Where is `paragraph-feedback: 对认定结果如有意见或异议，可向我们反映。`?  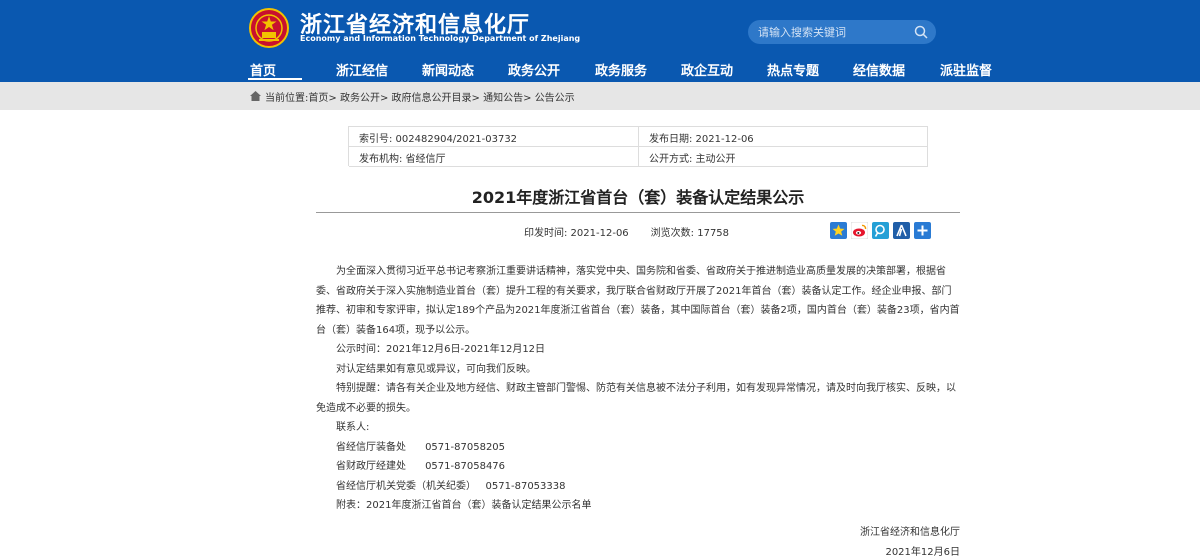
paragraph-feedback: 对认定结果如有意见或异议，可向我们反映。 is located at coordinates (436, 369).